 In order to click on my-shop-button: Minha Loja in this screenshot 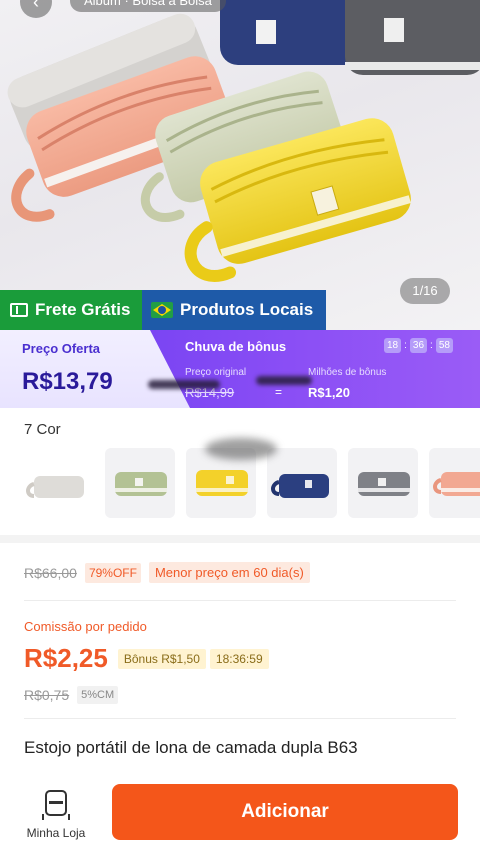, I will do `click(56, 816)`.